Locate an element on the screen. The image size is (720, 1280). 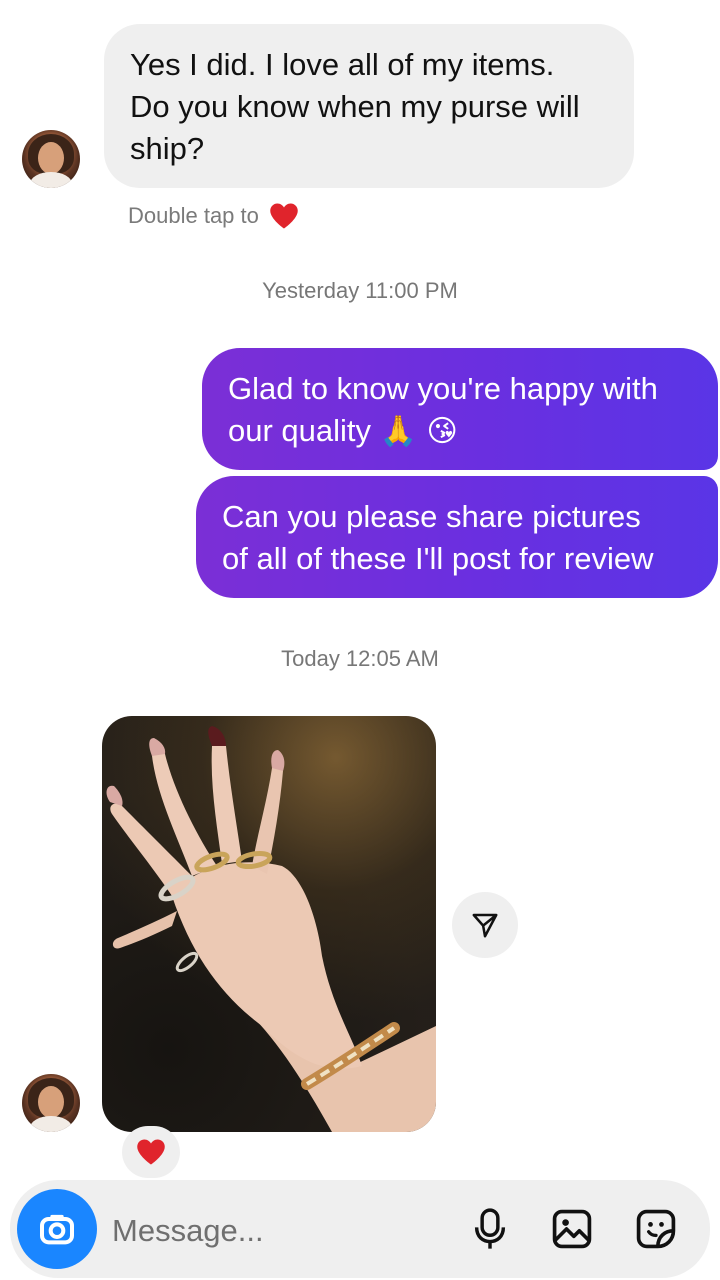
emoji-icon: 🙏 😘 is located at coordinates (418, 431).